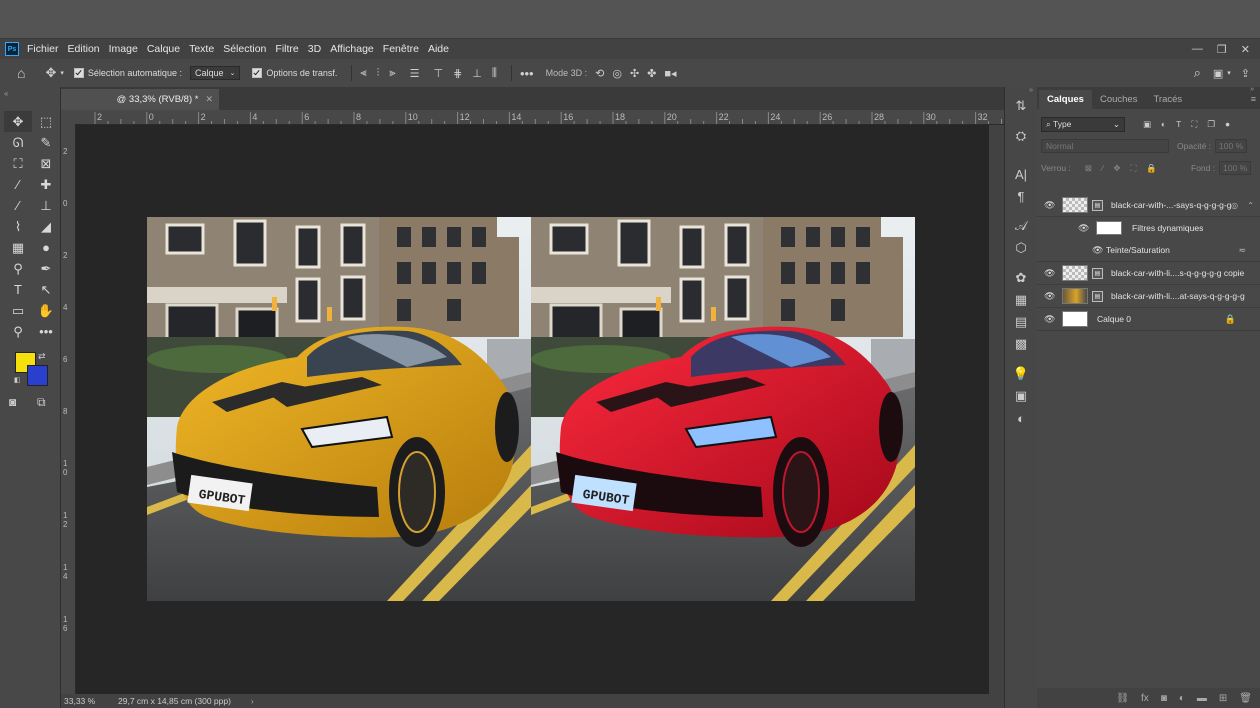 Image resolution: width=1260 pixels, height=708 pixels. Describe the element at coordinates (401, 49) in the screenshot. I see `menu-fenetre: Fenêtre` at that location.